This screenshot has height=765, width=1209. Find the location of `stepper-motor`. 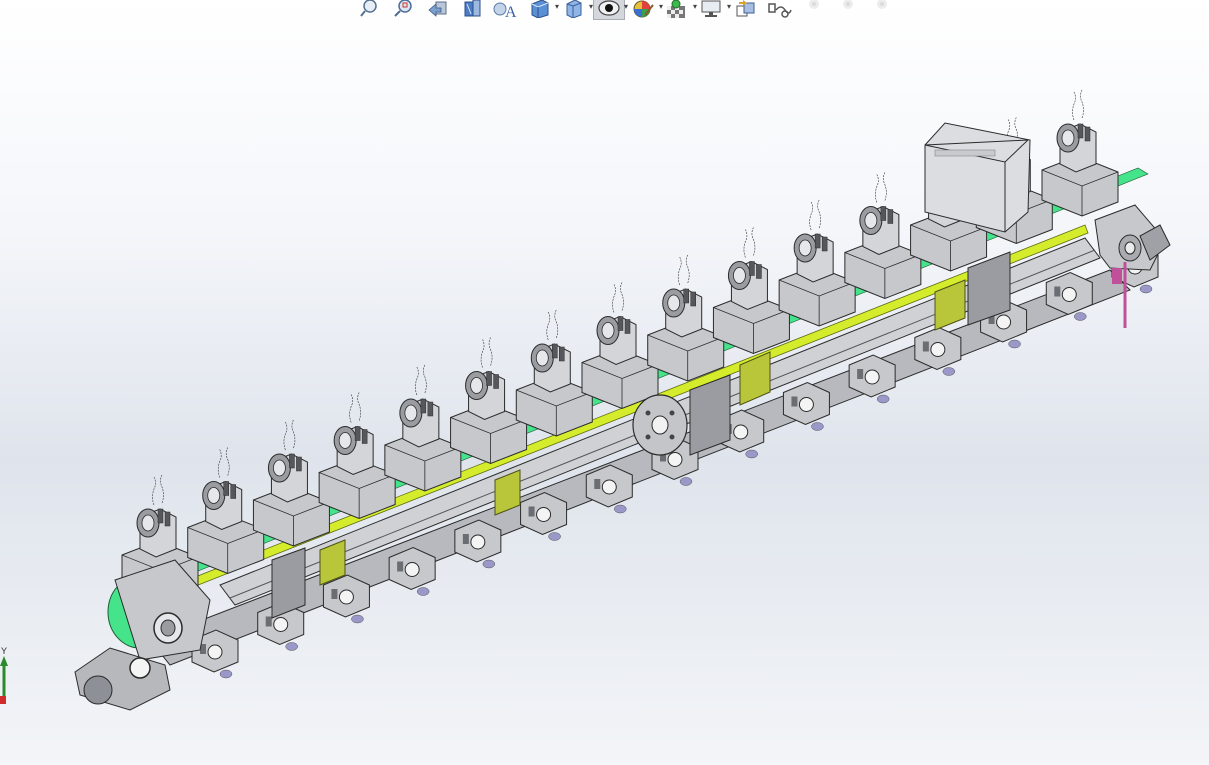

stepper-motor is located at coordinates (977, 177).